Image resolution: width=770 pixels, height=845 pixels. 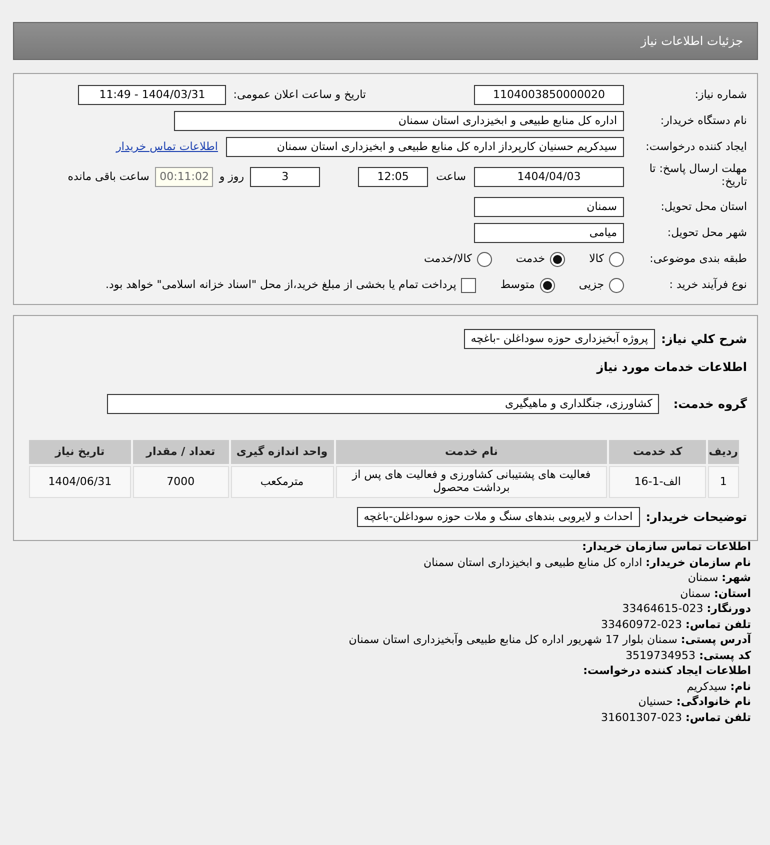 I want to click on value-field: 12:05, so click(x=393, y=177).